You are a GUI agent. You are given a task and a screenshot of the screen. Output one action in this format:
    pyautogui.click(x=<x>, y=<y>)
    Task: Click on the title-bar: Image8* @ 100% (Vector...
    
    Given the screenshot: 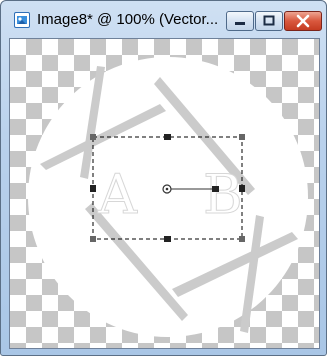 What is the action you would take?
    pyautogui.click(x=163, y=18)
    